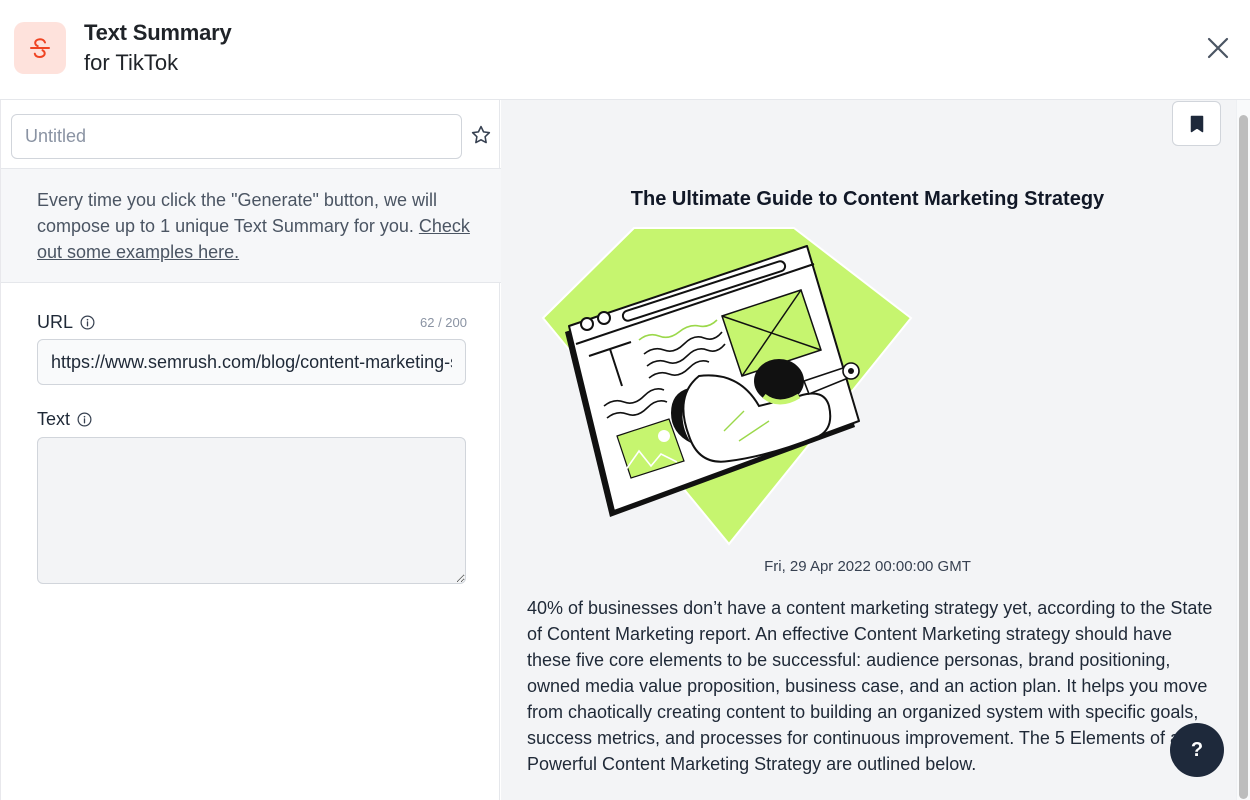 The width and height of the screenshot is (1250, 800). I want to click on document-name-input, so click(236, 136).